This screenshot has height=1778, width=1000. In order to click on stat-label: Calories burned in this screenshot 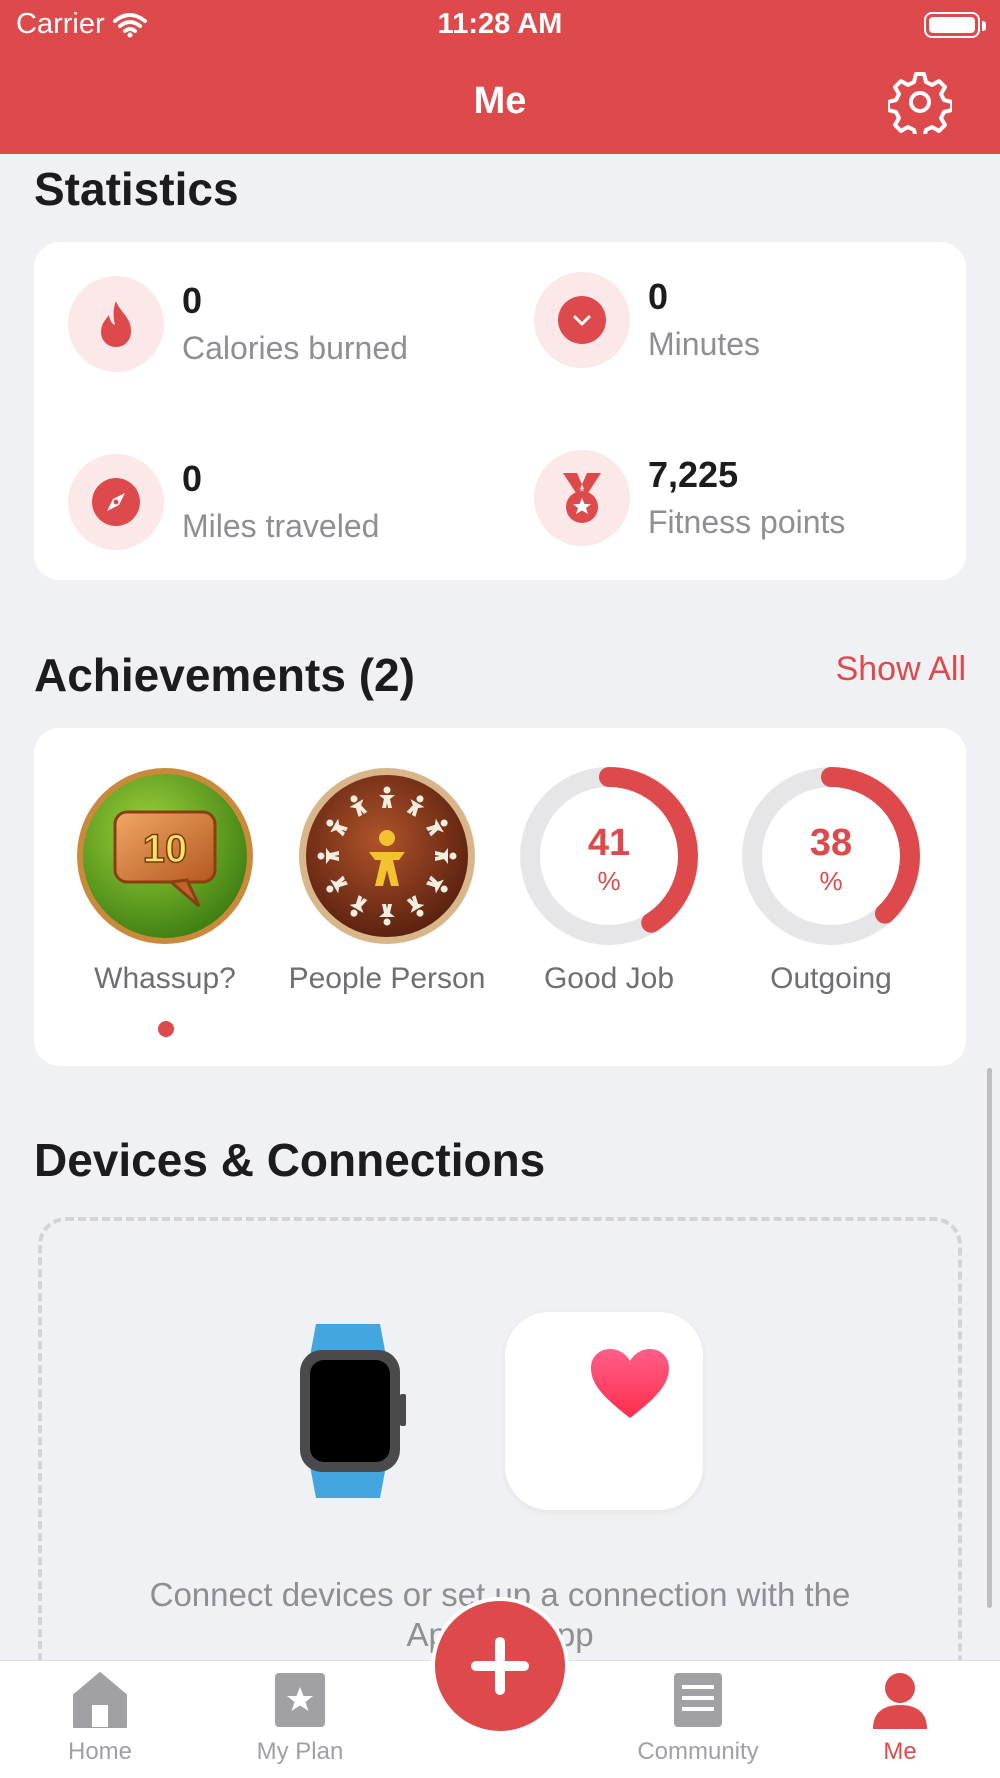, I will do `click(295, 348)`.